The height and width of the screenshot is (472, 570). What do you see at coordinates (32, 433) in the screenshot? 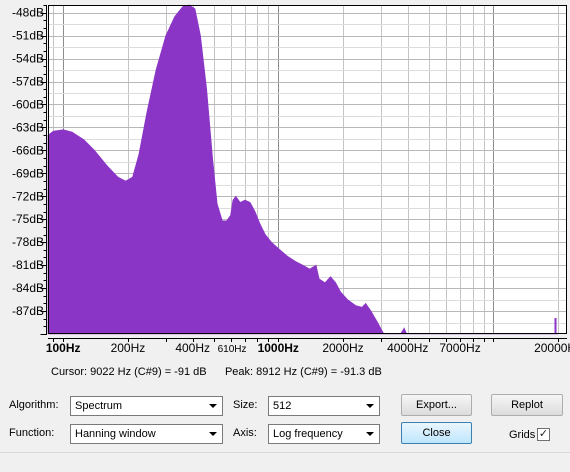
I see `function-label: Function:` at bounding box center [32, 433].